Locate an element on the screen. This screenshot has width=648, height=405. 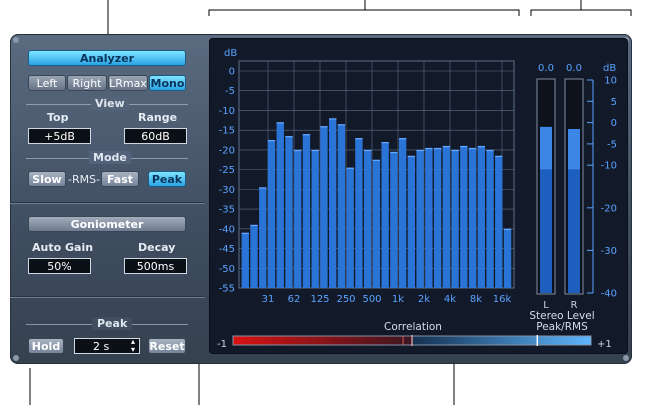
spectrum-x-tick-label: 125 is located at coordinates (319, 299).